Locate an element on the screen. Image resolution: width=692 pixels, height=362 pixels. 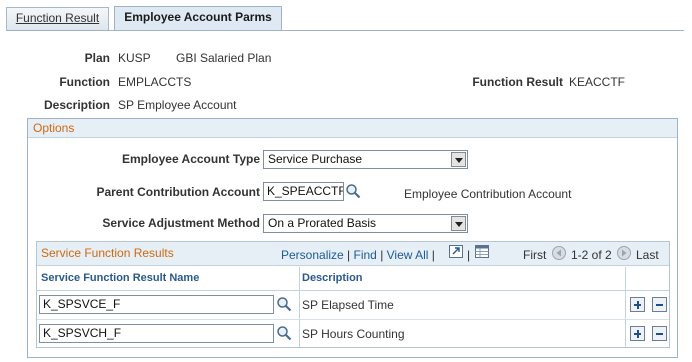
service-adjustment-select: On a Prorated Basis is located at coordinates (365, 223).